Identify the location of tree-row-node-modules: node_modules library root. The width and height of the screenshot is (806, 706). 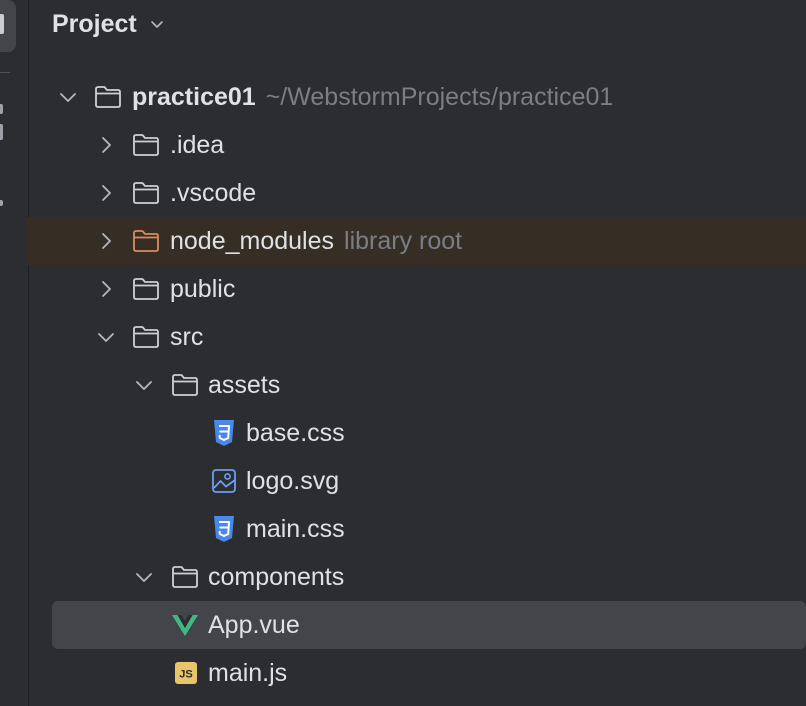
(417, 241).